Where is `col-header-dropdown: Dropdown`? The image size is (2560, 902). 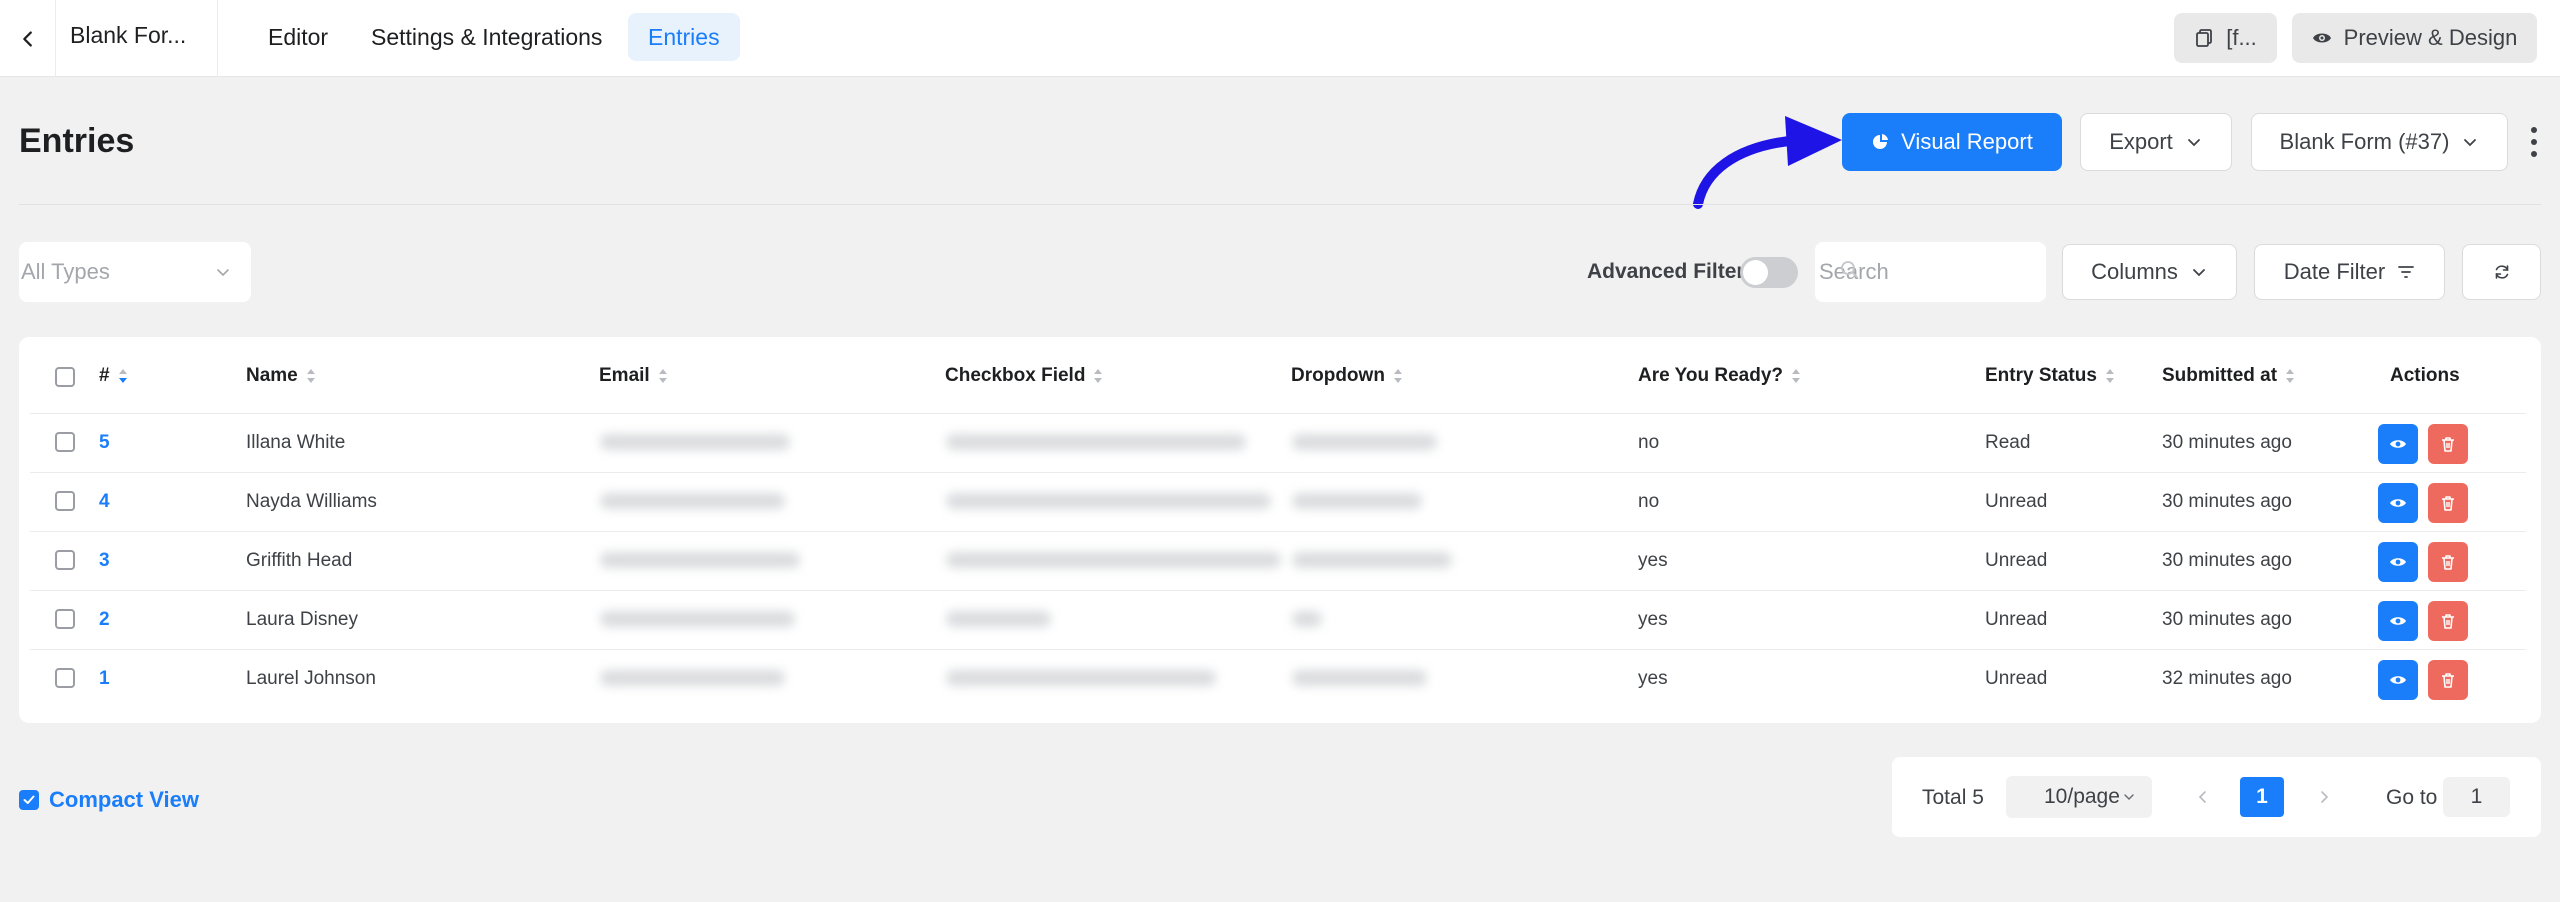 col-header-dropdown: Dropdown is located at coordinates (1347, 376).